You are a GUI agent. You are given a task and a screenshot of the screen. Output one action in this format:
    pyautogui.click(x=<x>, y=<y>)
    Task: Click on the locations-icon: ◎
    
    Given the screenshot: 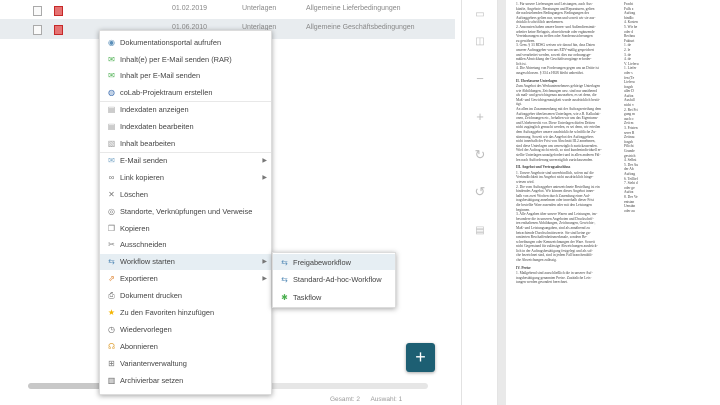 What is the action you would take?
    pyautogui.click(x=111, y=211)
    